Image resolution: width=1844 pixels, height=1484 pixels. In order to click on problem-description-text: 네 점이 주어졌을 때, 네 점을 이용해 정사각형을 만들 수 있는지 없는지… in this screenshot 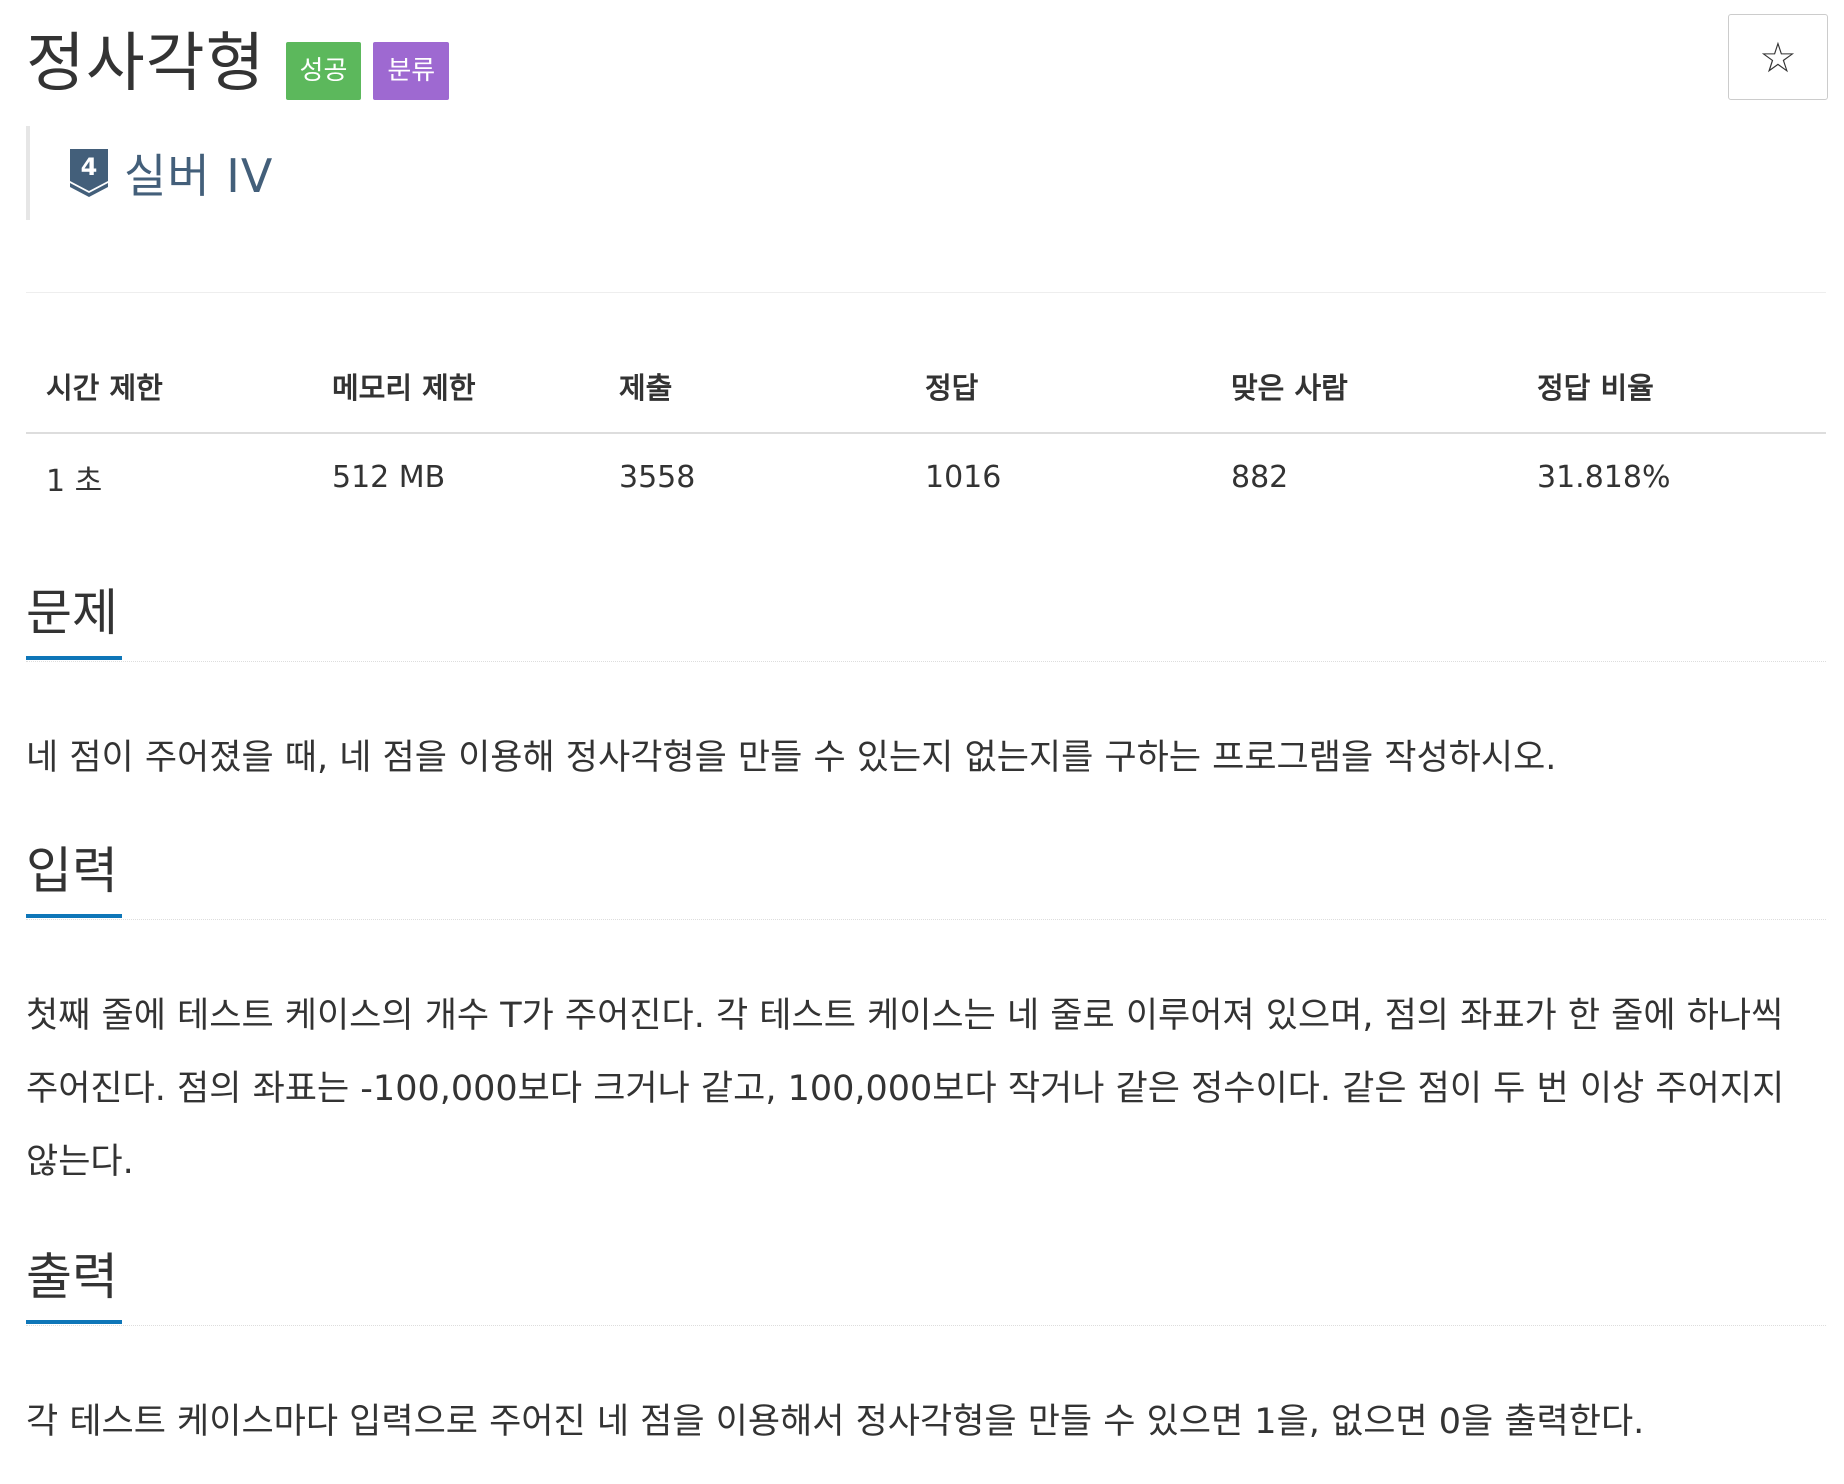, I will do `click(791, 758)`.